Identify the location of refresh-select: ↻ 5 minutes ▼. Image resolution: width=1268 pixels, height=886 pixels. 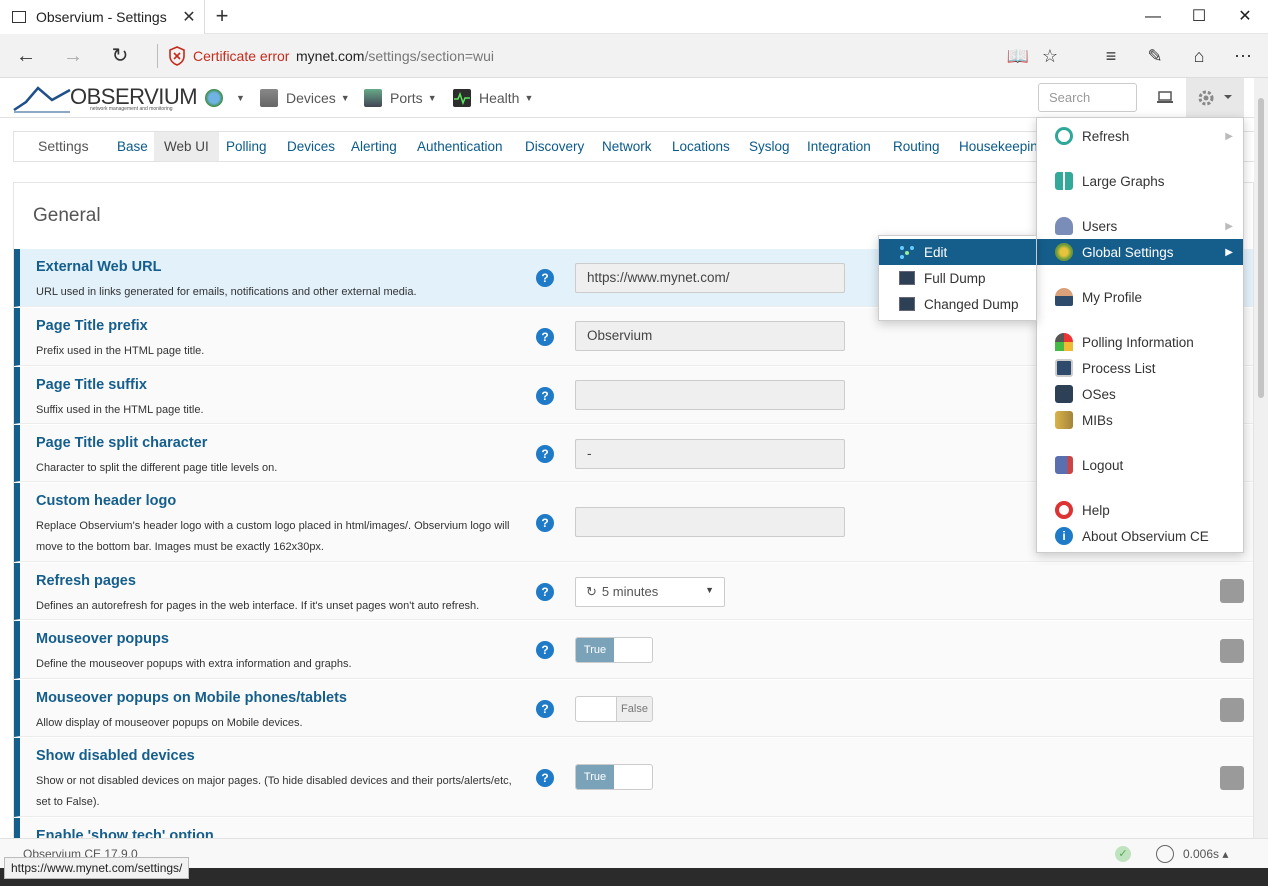
(650, 592).